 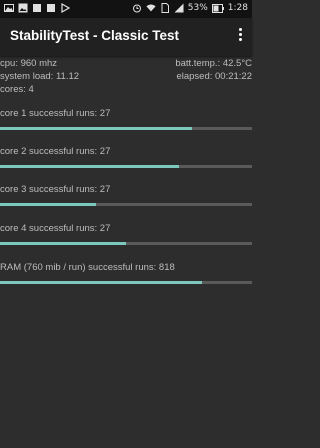 I want to click on core-1-progress-bar, so click(x=126, y=128).